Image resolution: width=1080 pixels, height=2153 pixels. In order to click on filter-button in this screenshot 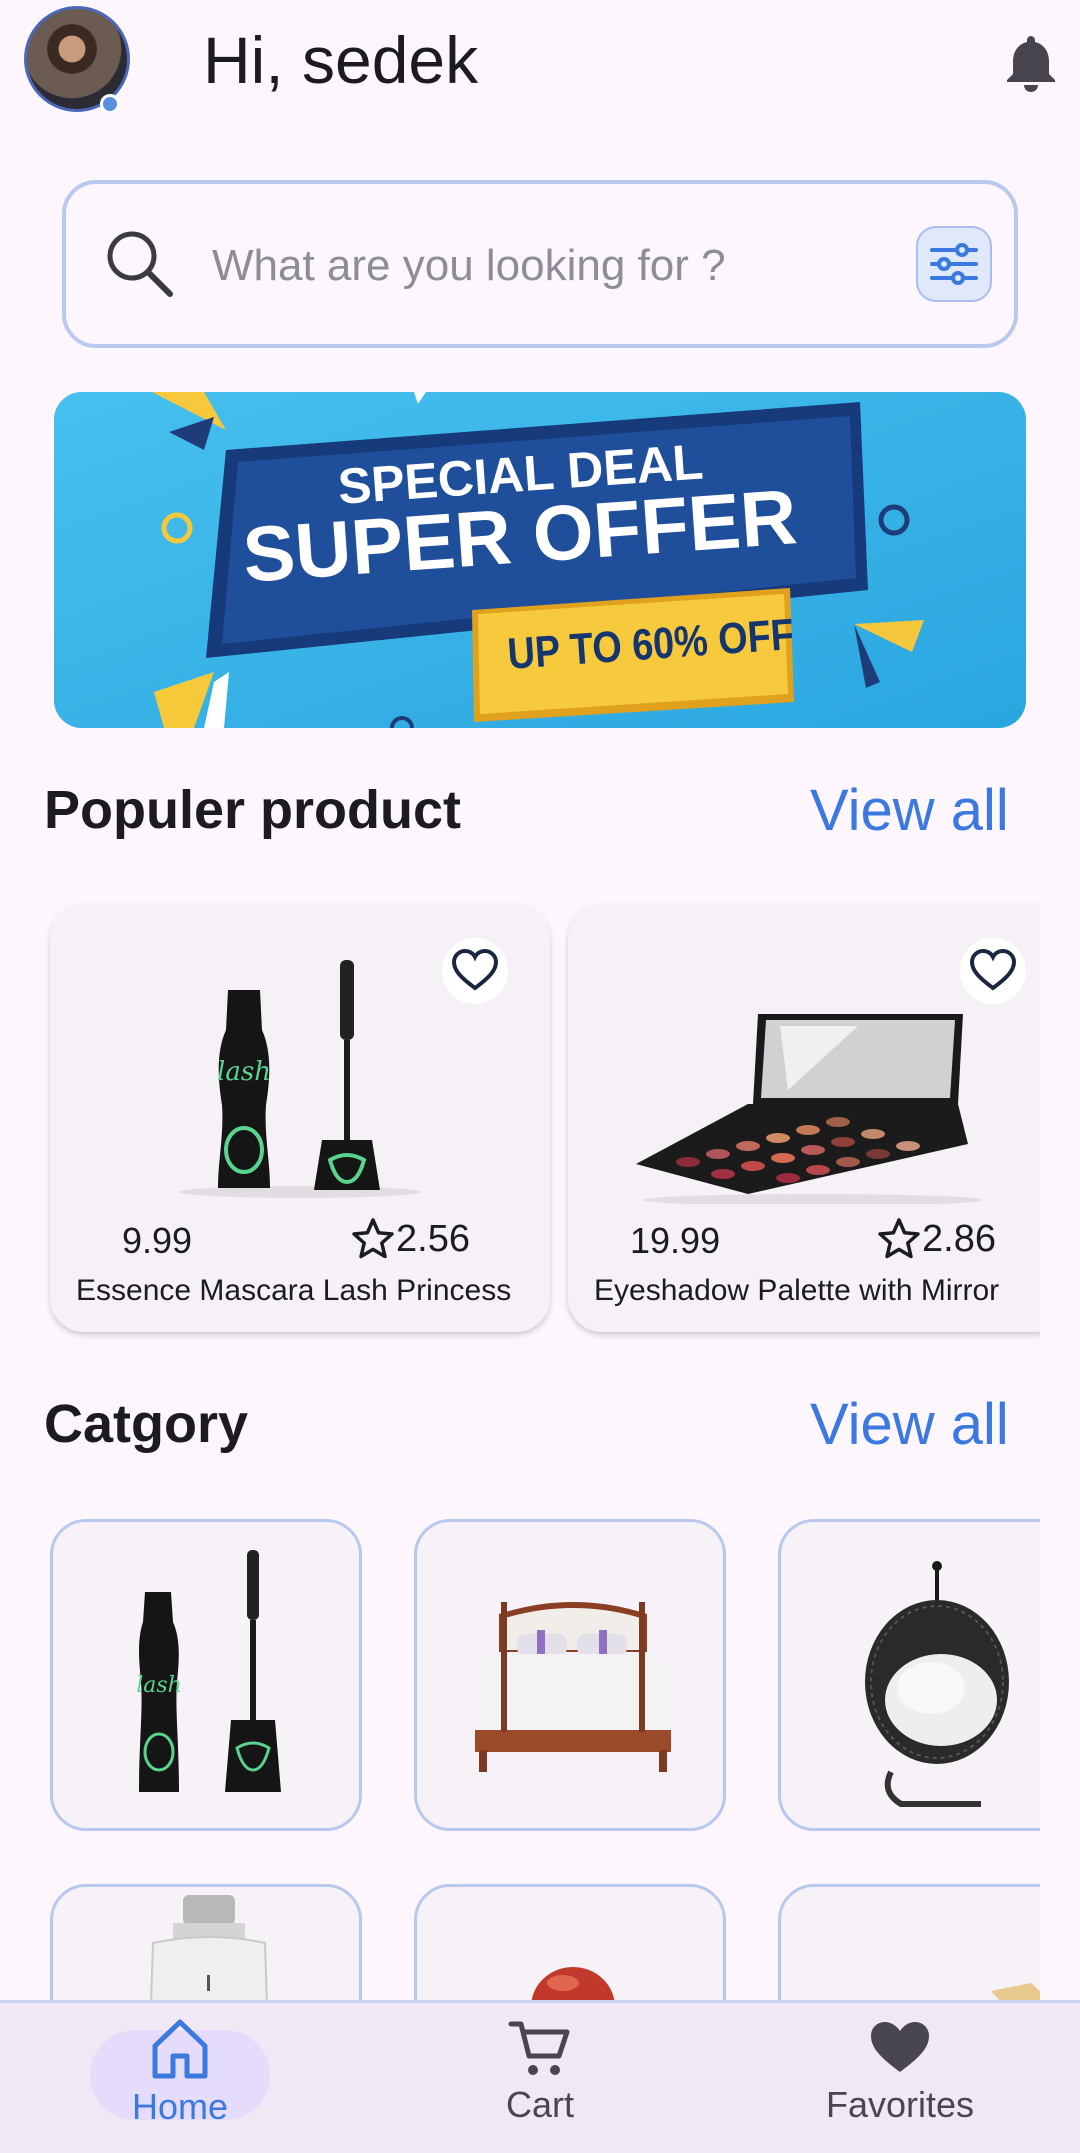, I will do `click(954, 264)`.